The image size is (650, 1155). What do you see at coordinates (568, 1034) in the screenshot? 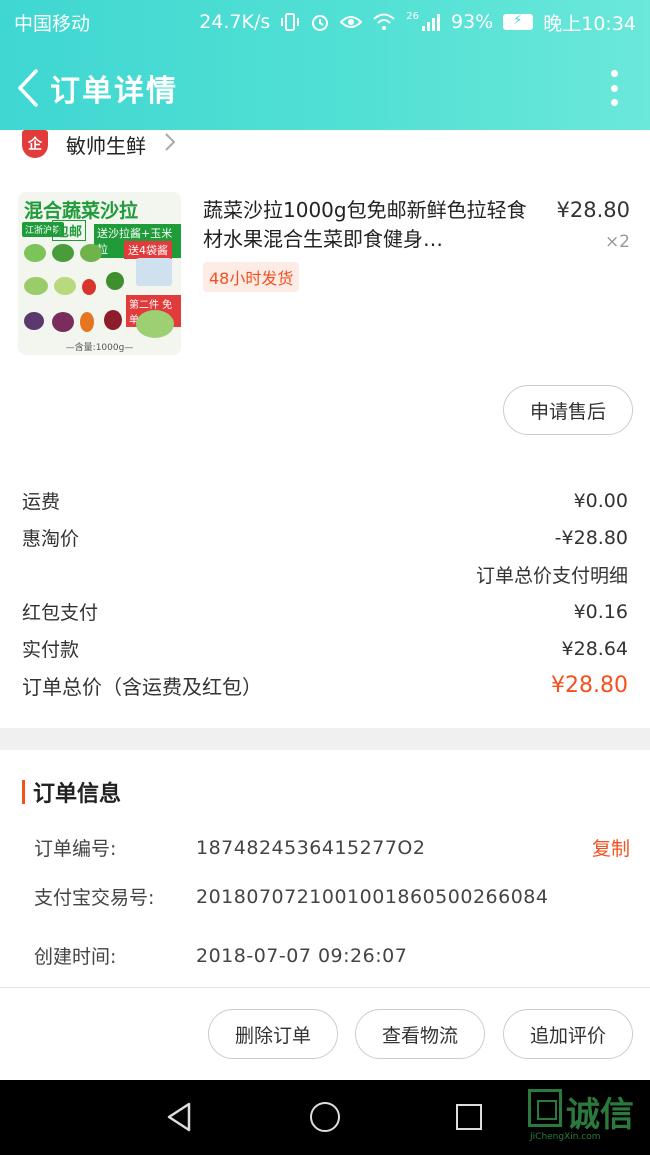
I see `add-review-button: 追加评价` at bounding box center [568, 1034].